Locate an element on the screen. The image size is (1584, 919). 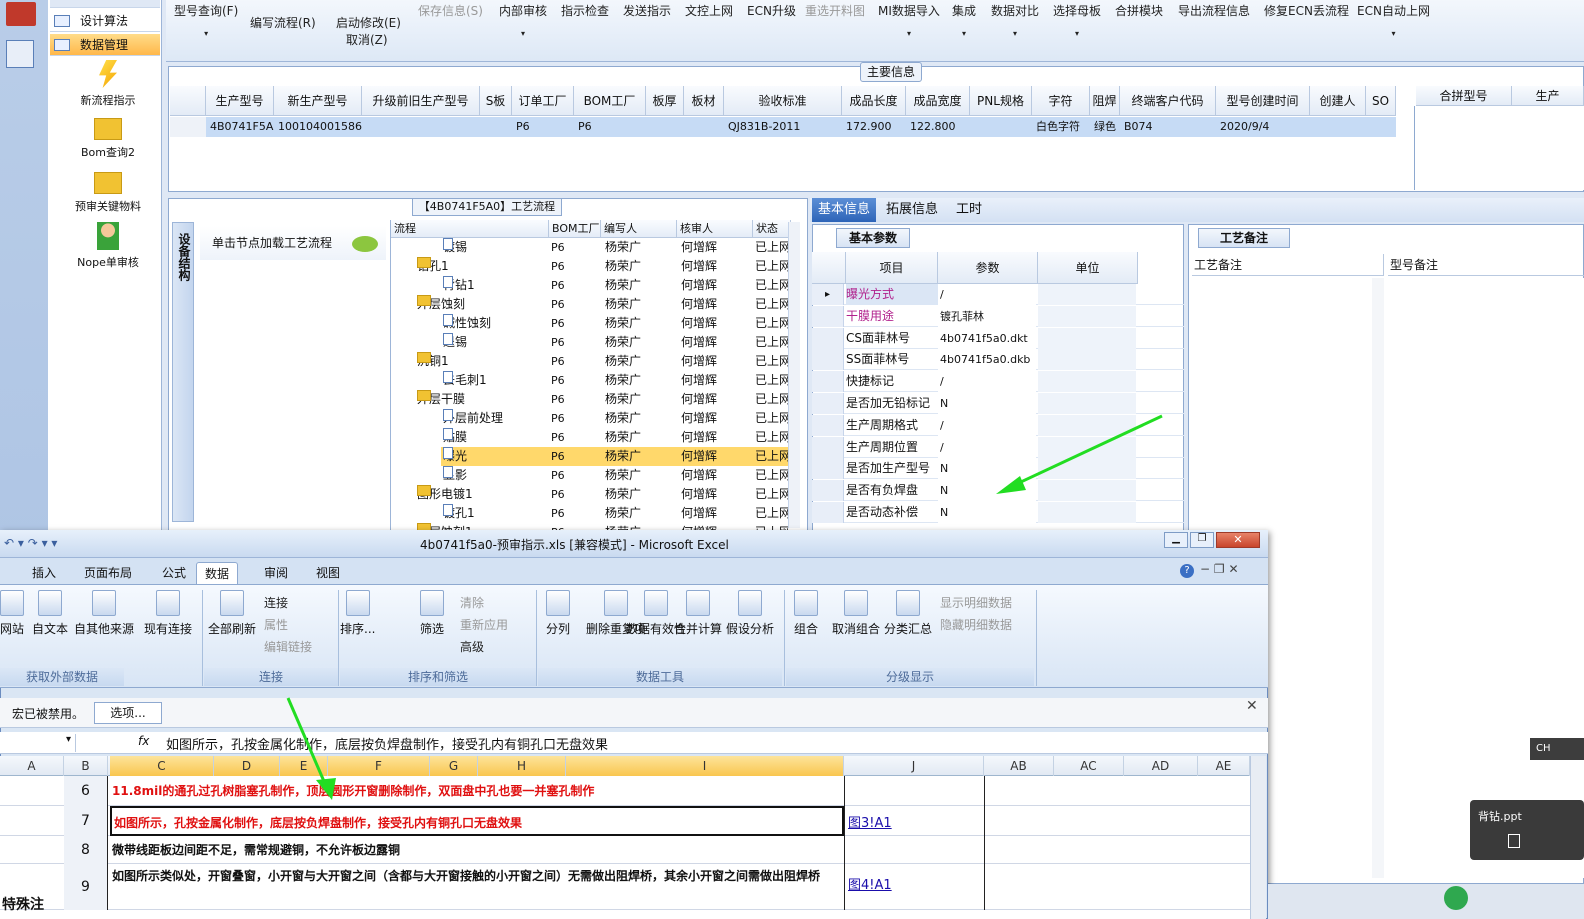
ribbon-small-button: 显示明细数据 is located at coordinates (976, 602).